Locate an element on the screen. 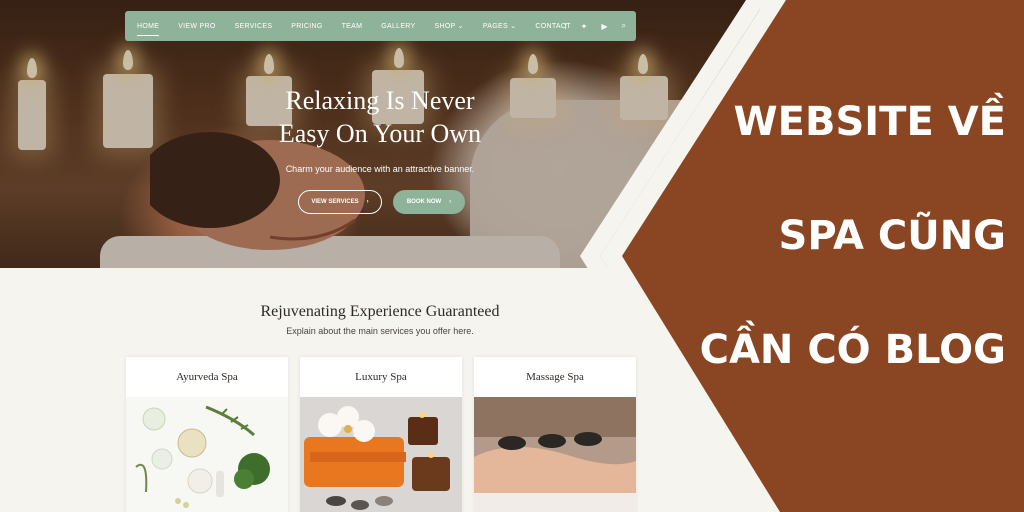 This screenshot has width=1024, height=512. banner-line-2: SPA CŨNG is located at coordinates (892, 236).